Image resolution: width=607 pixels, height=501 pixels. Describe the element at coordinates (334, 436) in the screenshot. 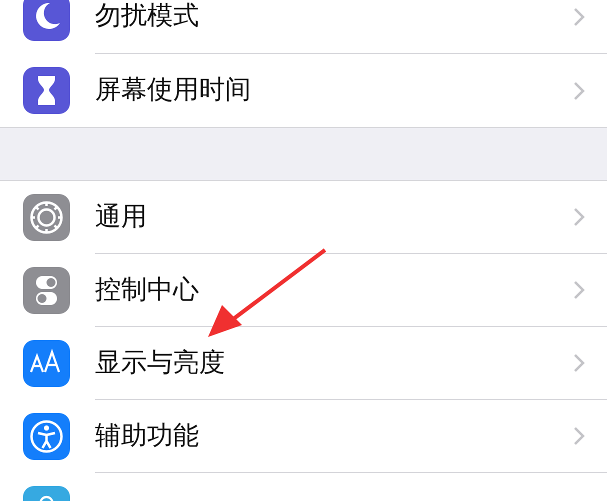

I see `setting-label: 辅助功能` at that location.